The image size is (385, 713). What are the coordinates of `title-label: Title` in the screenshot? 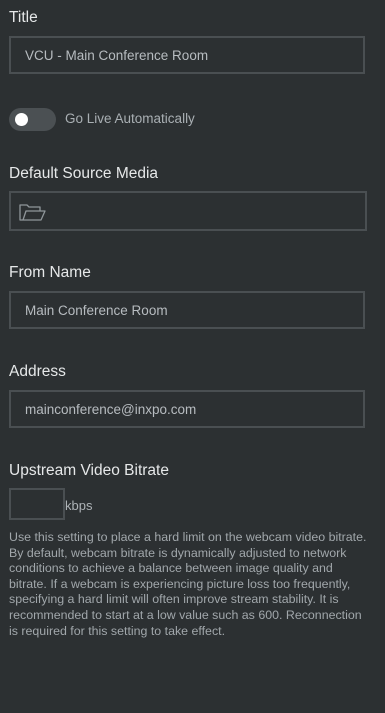 It's located at (23, 17).